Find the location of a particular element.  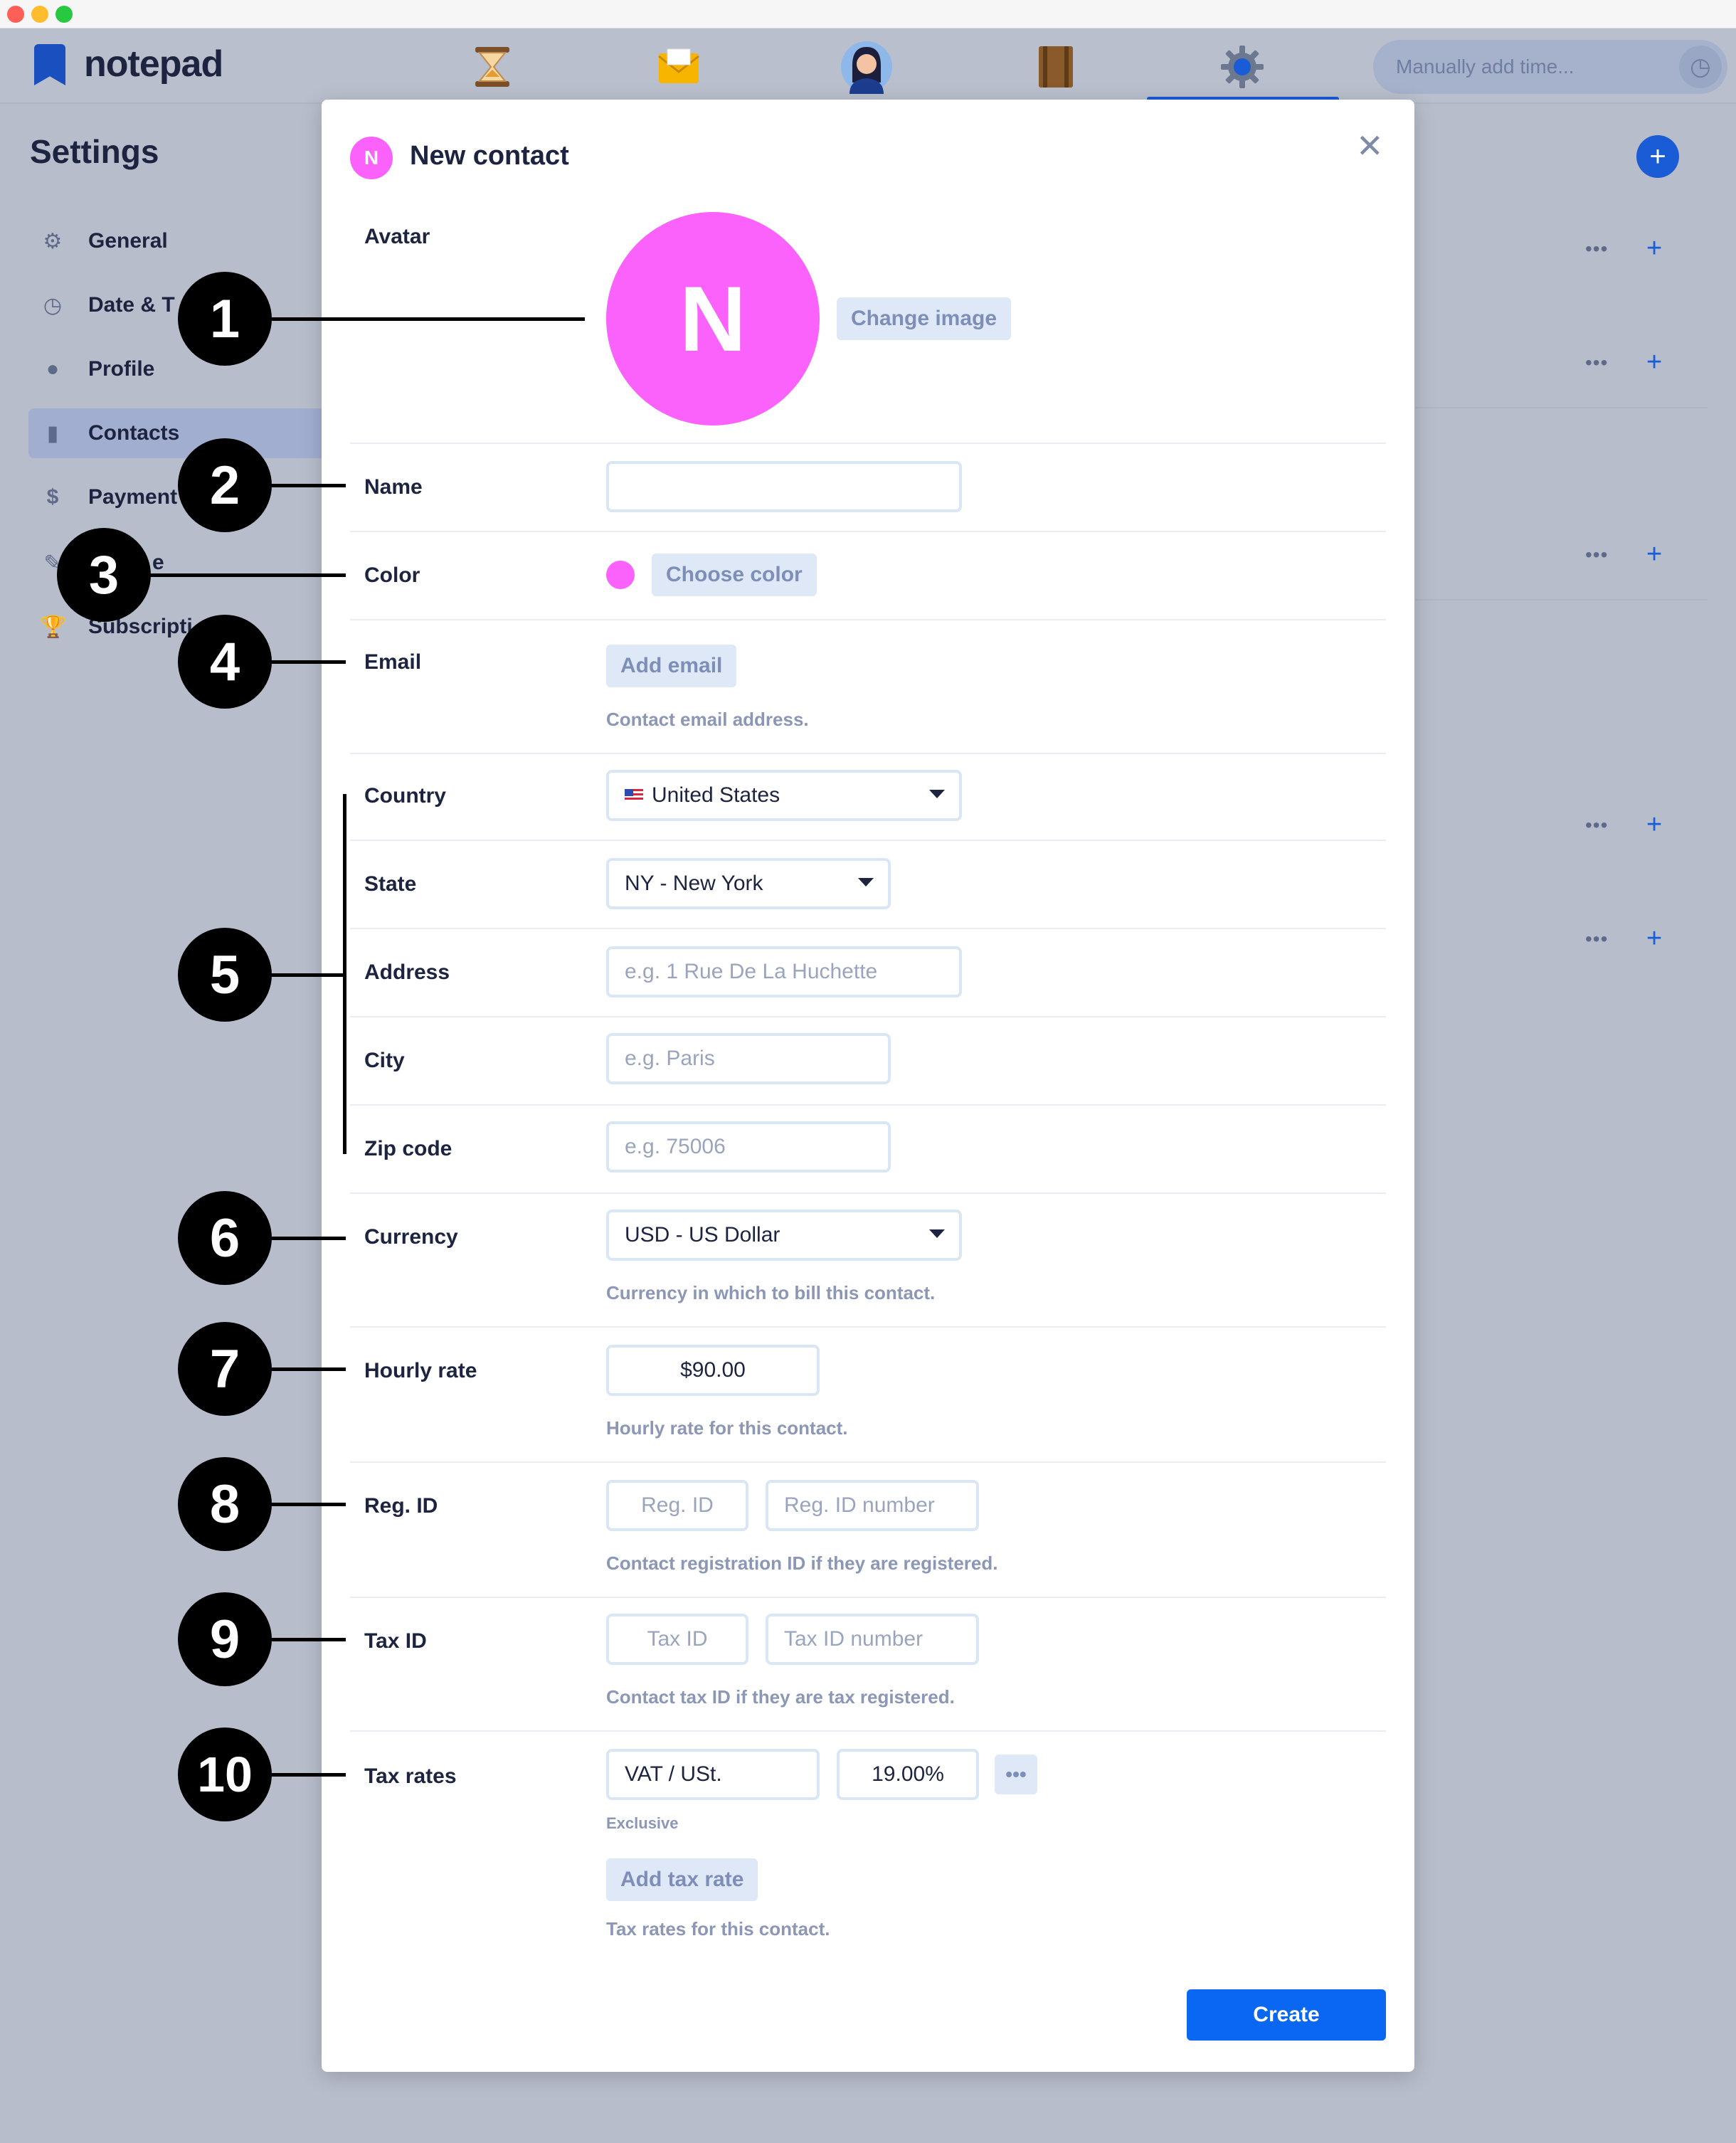

sidebar-item-contacts: ▮ Contacts is located at coordinates (177, 433).